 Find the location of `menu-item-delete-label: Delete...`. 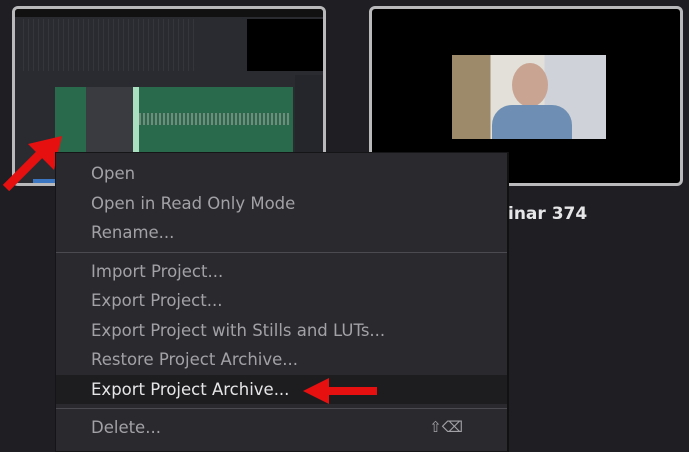

menu-item-delete-label: Delete... is located at coordinates (126, 427).